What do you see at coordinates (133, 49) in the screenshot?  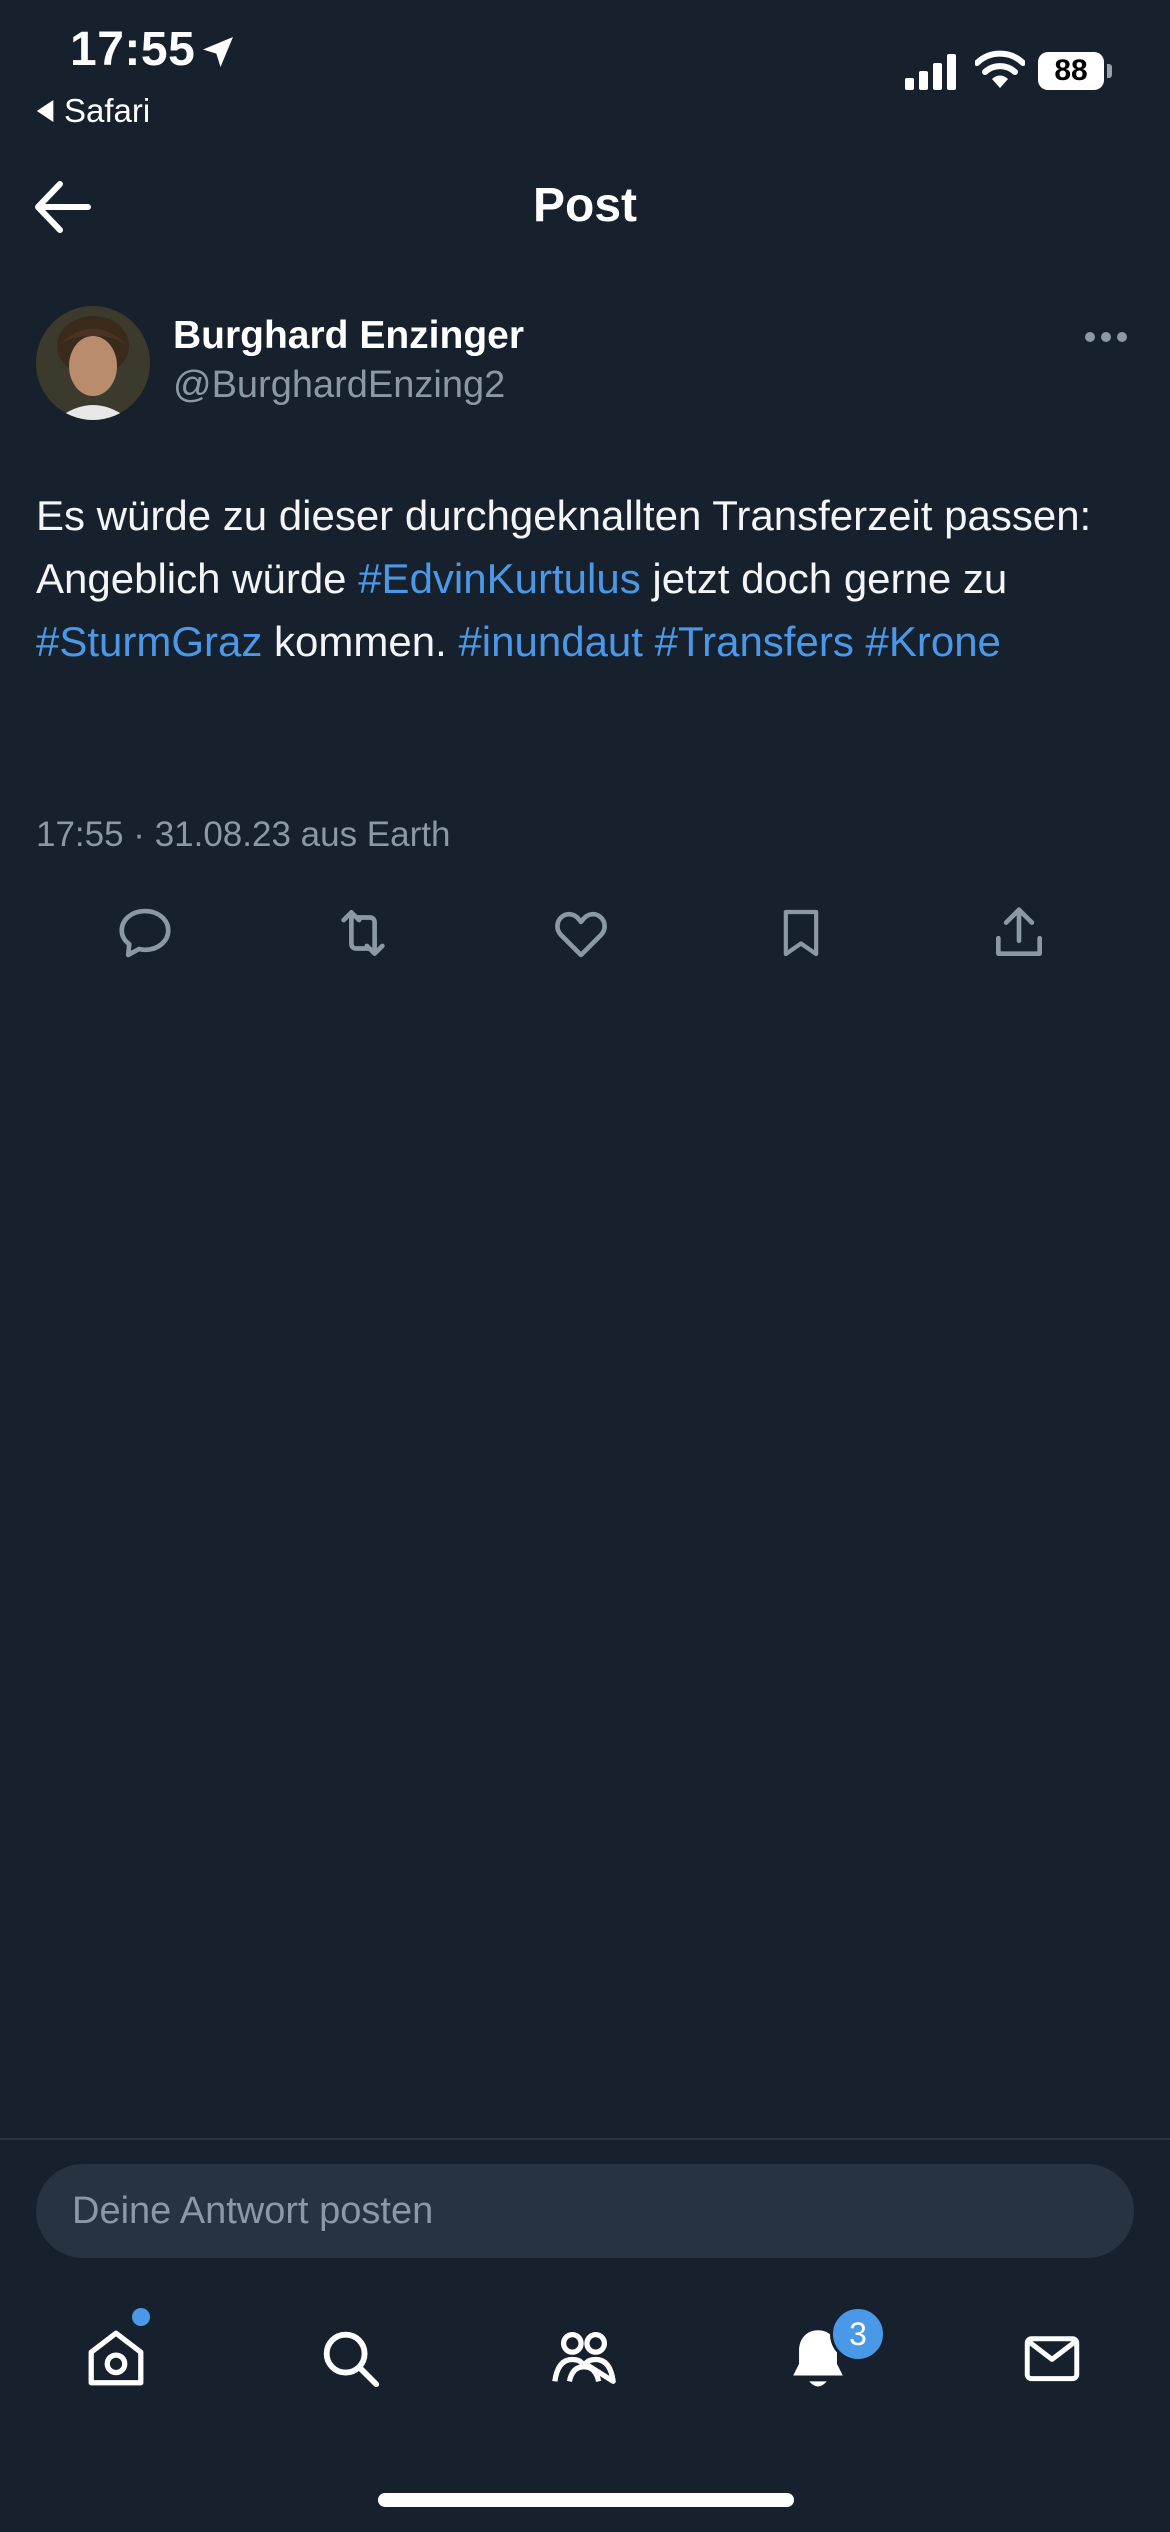 I see `status-time: 17:55` at bounding box center [133, 49].